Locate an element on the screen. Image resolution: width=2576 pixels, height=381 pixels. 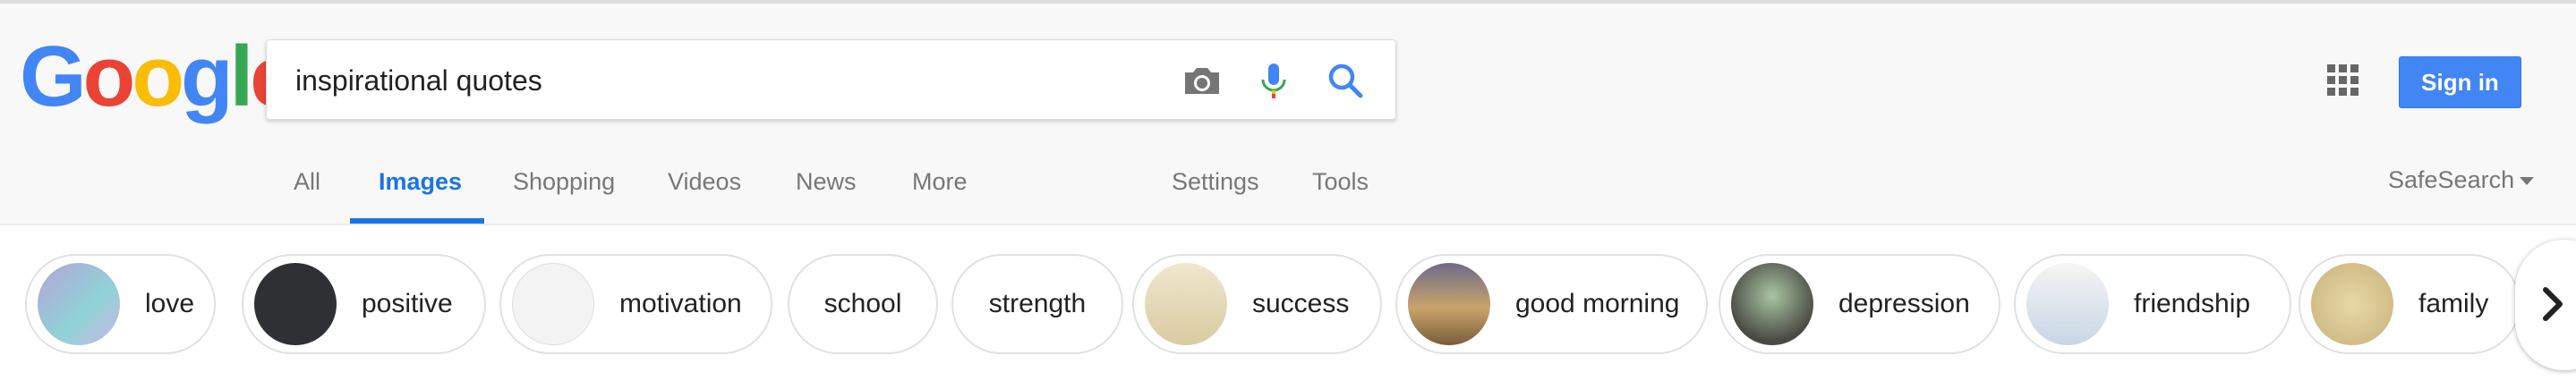
chip-good-morning: good morning is located at coordinates (1551, 304).